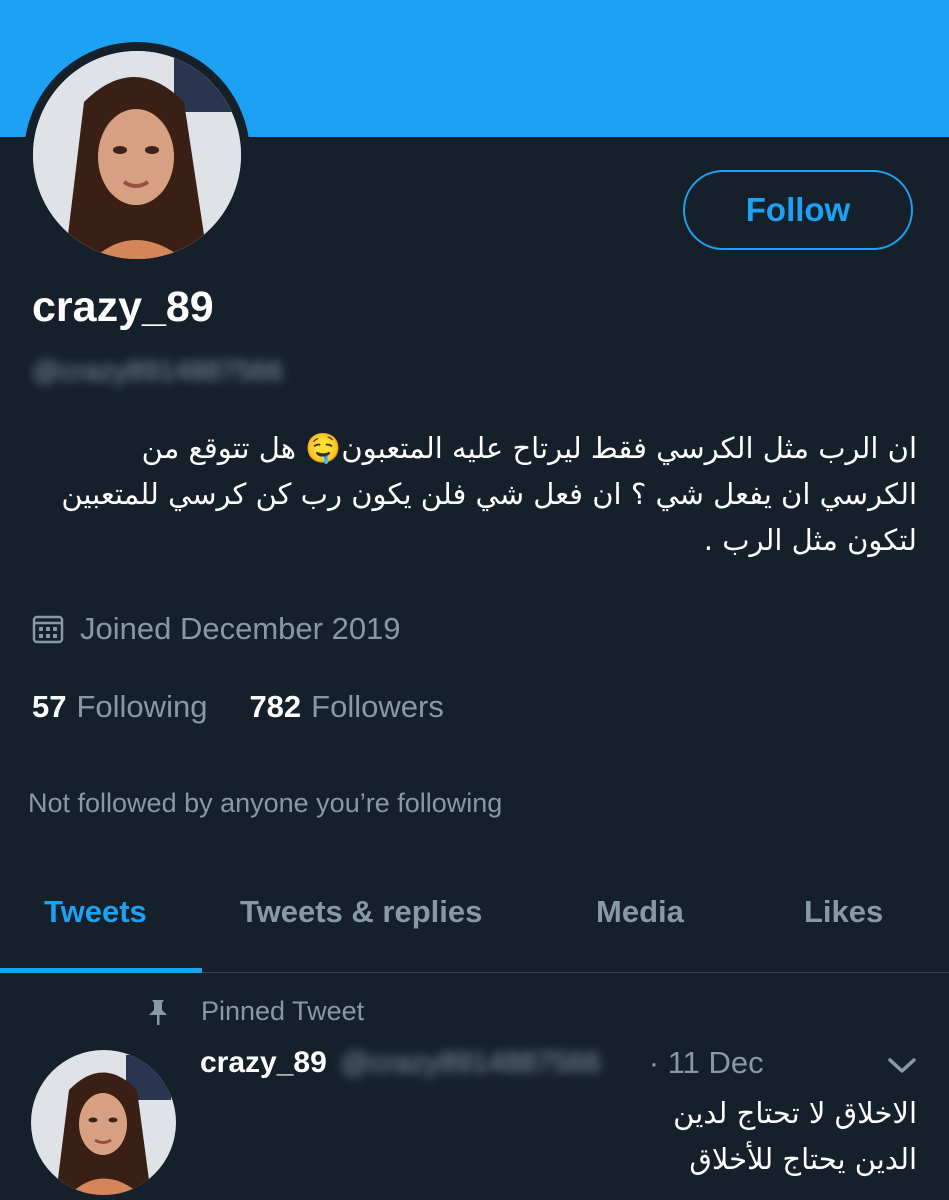 The width and height of the screenshot is (949, 1200). What do you see at coordinates (377, 706) in the screenshot?
I see `followers-label: Followers` at bounding box center [377, 706].